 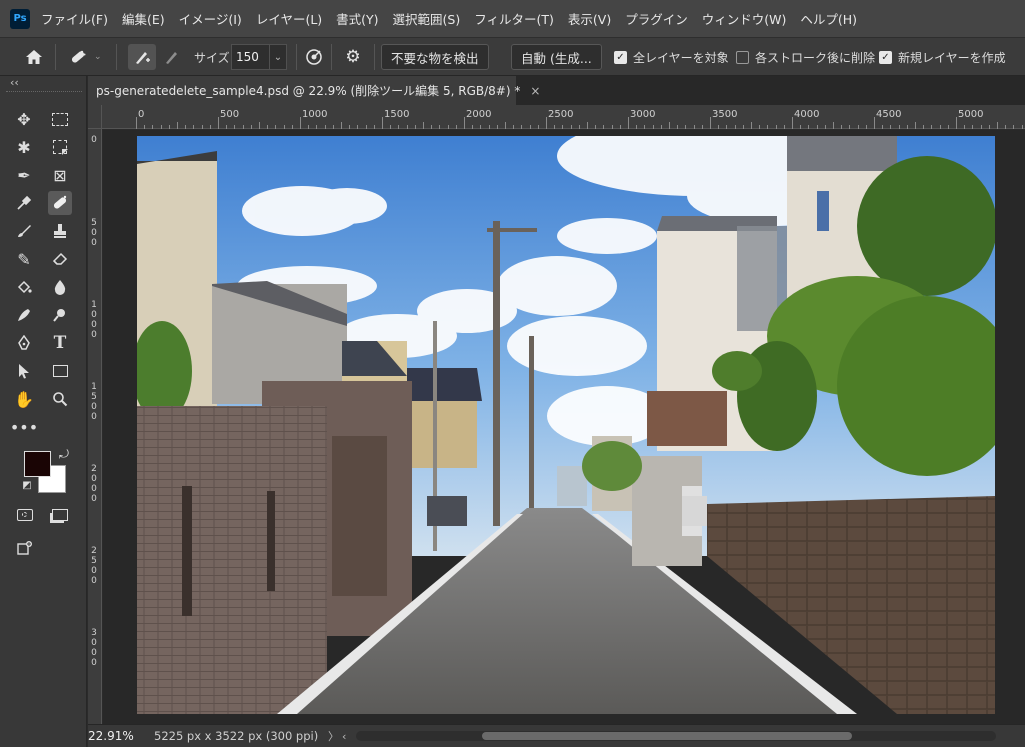 What do you see at coordinates (20, 18) in the screenshot?
I see `photoshop-logo: Ps` at bounding box center [20, 18].